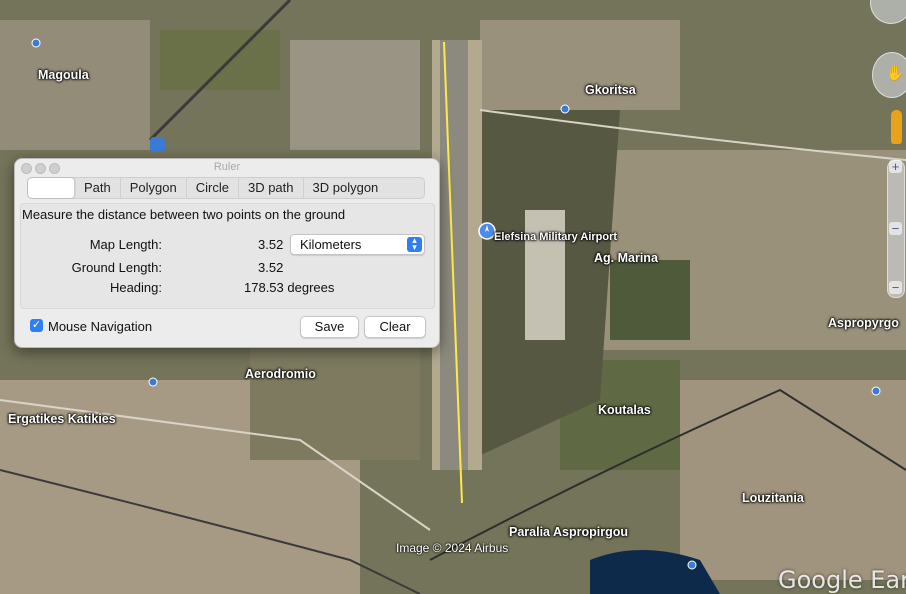 This screenshot has height=594, width=906. Describe the element at coordinates (863, 323) in the screenshot. I see `place-label-aspropyrgo: Aspropyrgo` at that location.